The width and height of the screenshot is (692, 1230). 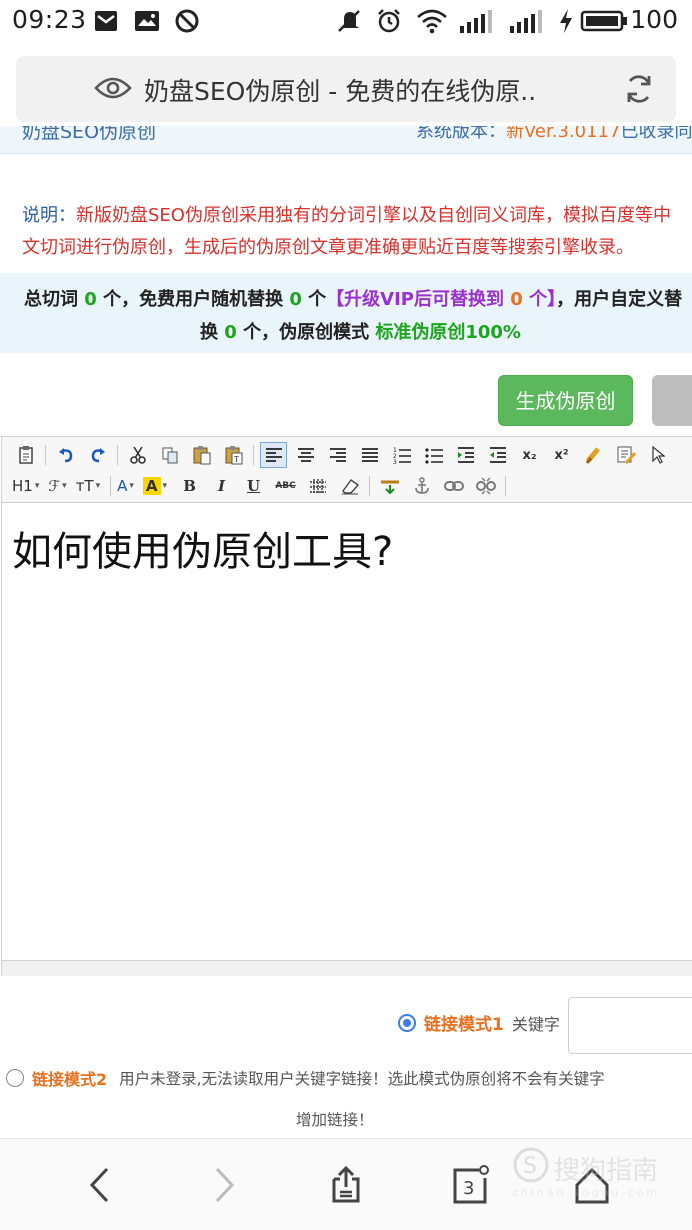 I want to click on page-title: 奶盘SEO伪原创 - 免费的在线伪原.., so click(x=340, y=90).